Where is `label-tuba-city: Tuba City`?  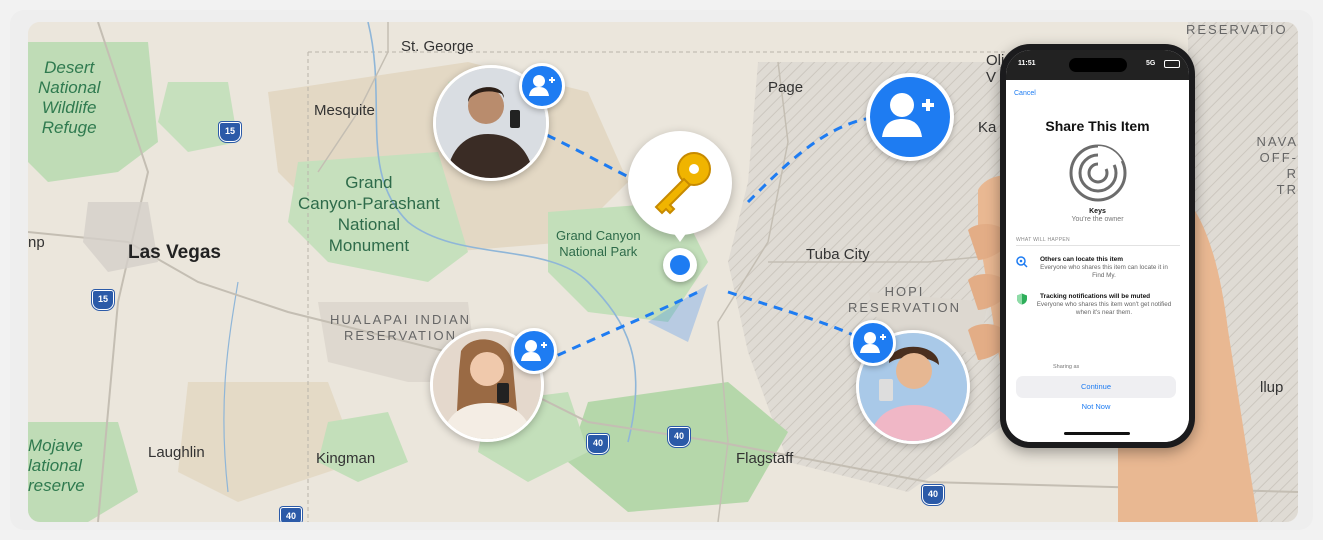
label-tuba-city: Tuba City is located at coordinates (838, 254).